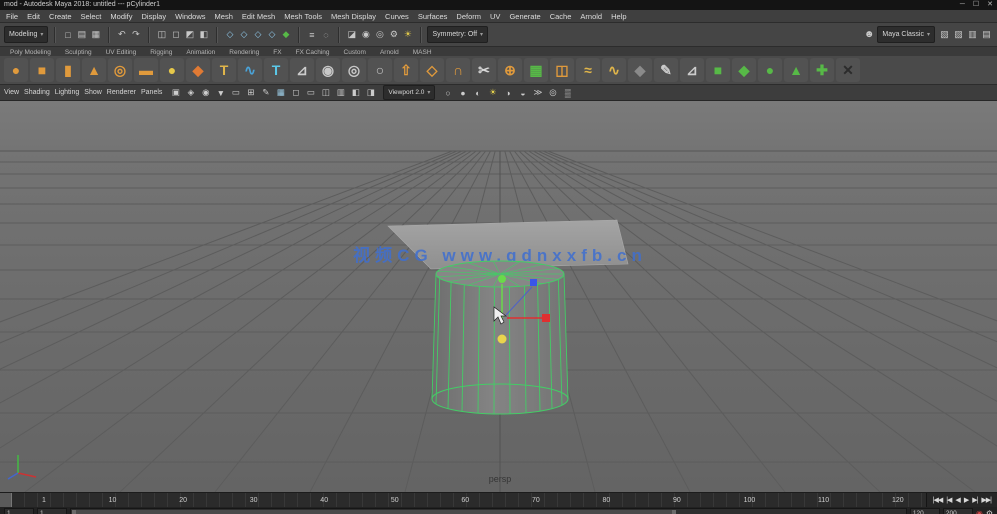 This screenshot has width=997, height=514. I want to click on two-d-pan-zoom-icon: ⊞, so click(250, 92).